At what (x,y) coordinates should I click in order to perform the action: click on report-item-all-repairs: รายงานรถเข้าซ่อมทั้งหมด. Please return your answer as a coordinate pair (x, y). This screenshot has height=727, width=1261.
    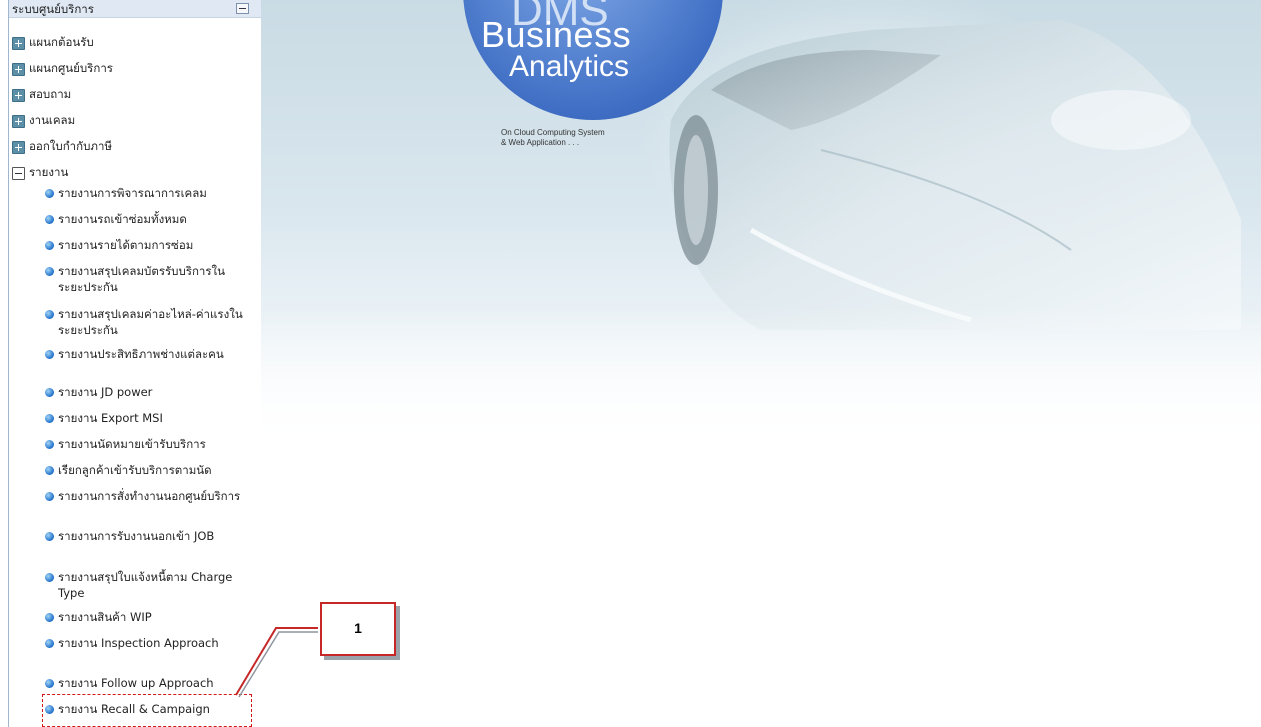
    Looking at the image, I should click on (147, 219).